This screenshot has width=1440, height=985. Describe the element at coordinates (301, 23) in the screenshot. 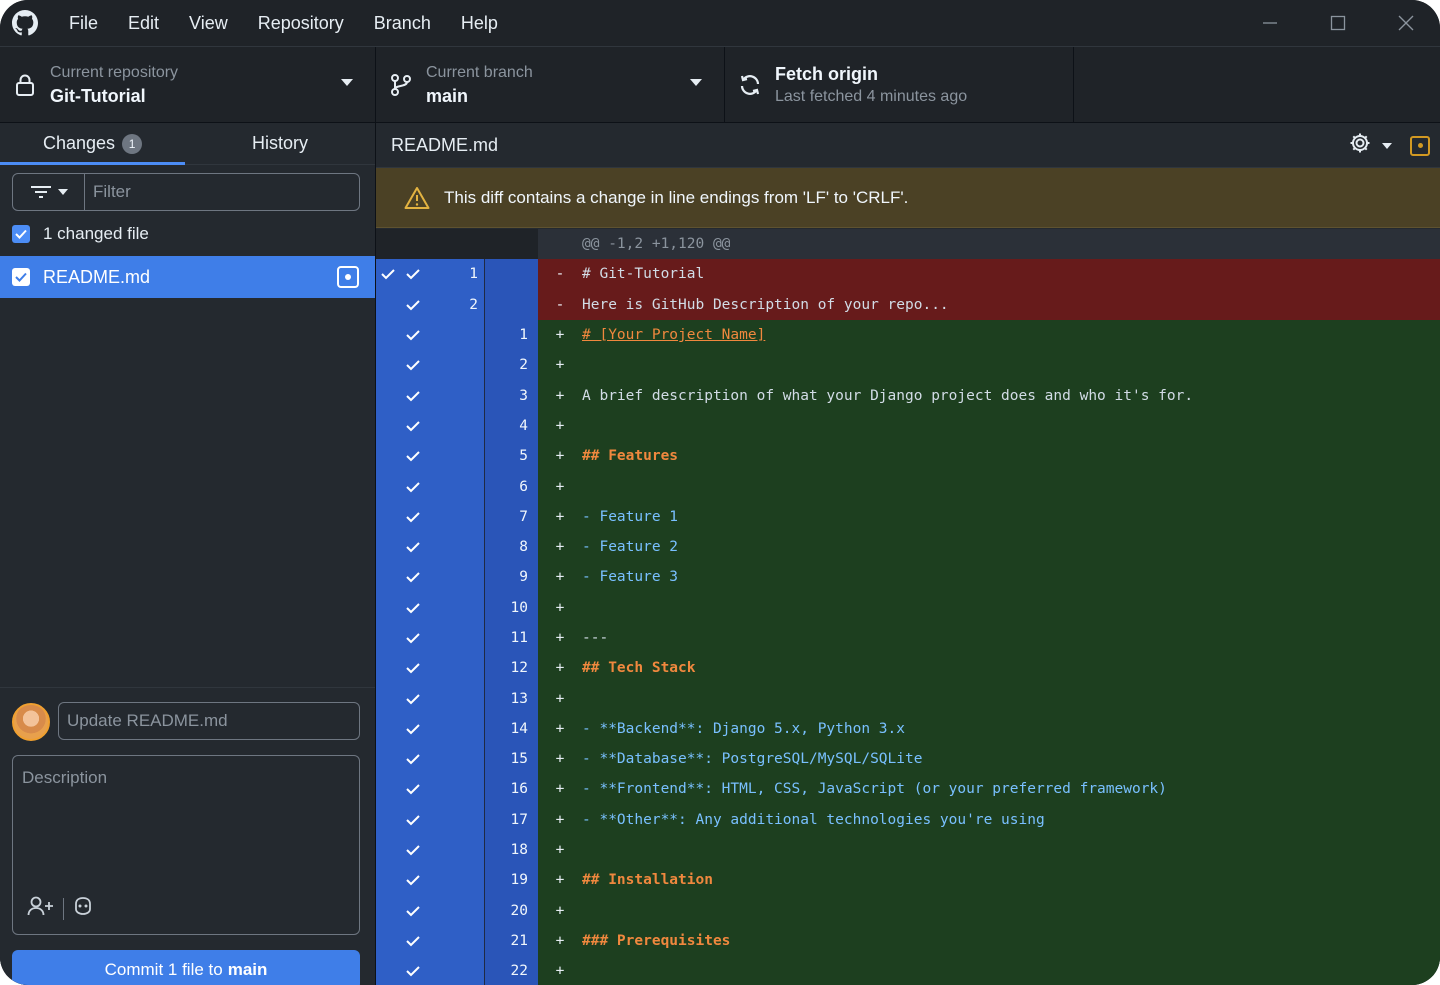

I see `menu-repository: Repository` at that location.